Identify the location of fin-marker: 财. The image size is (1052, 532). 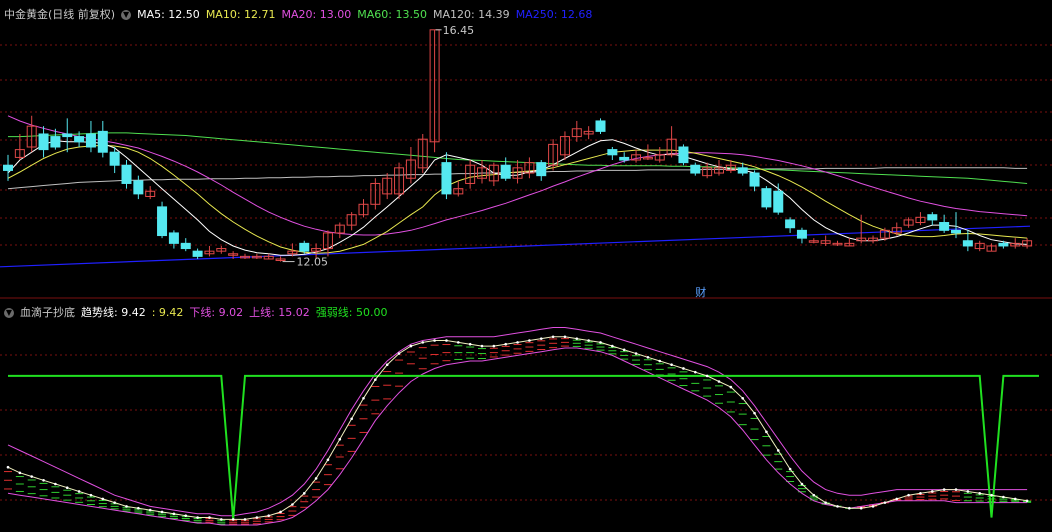
(700, 292).